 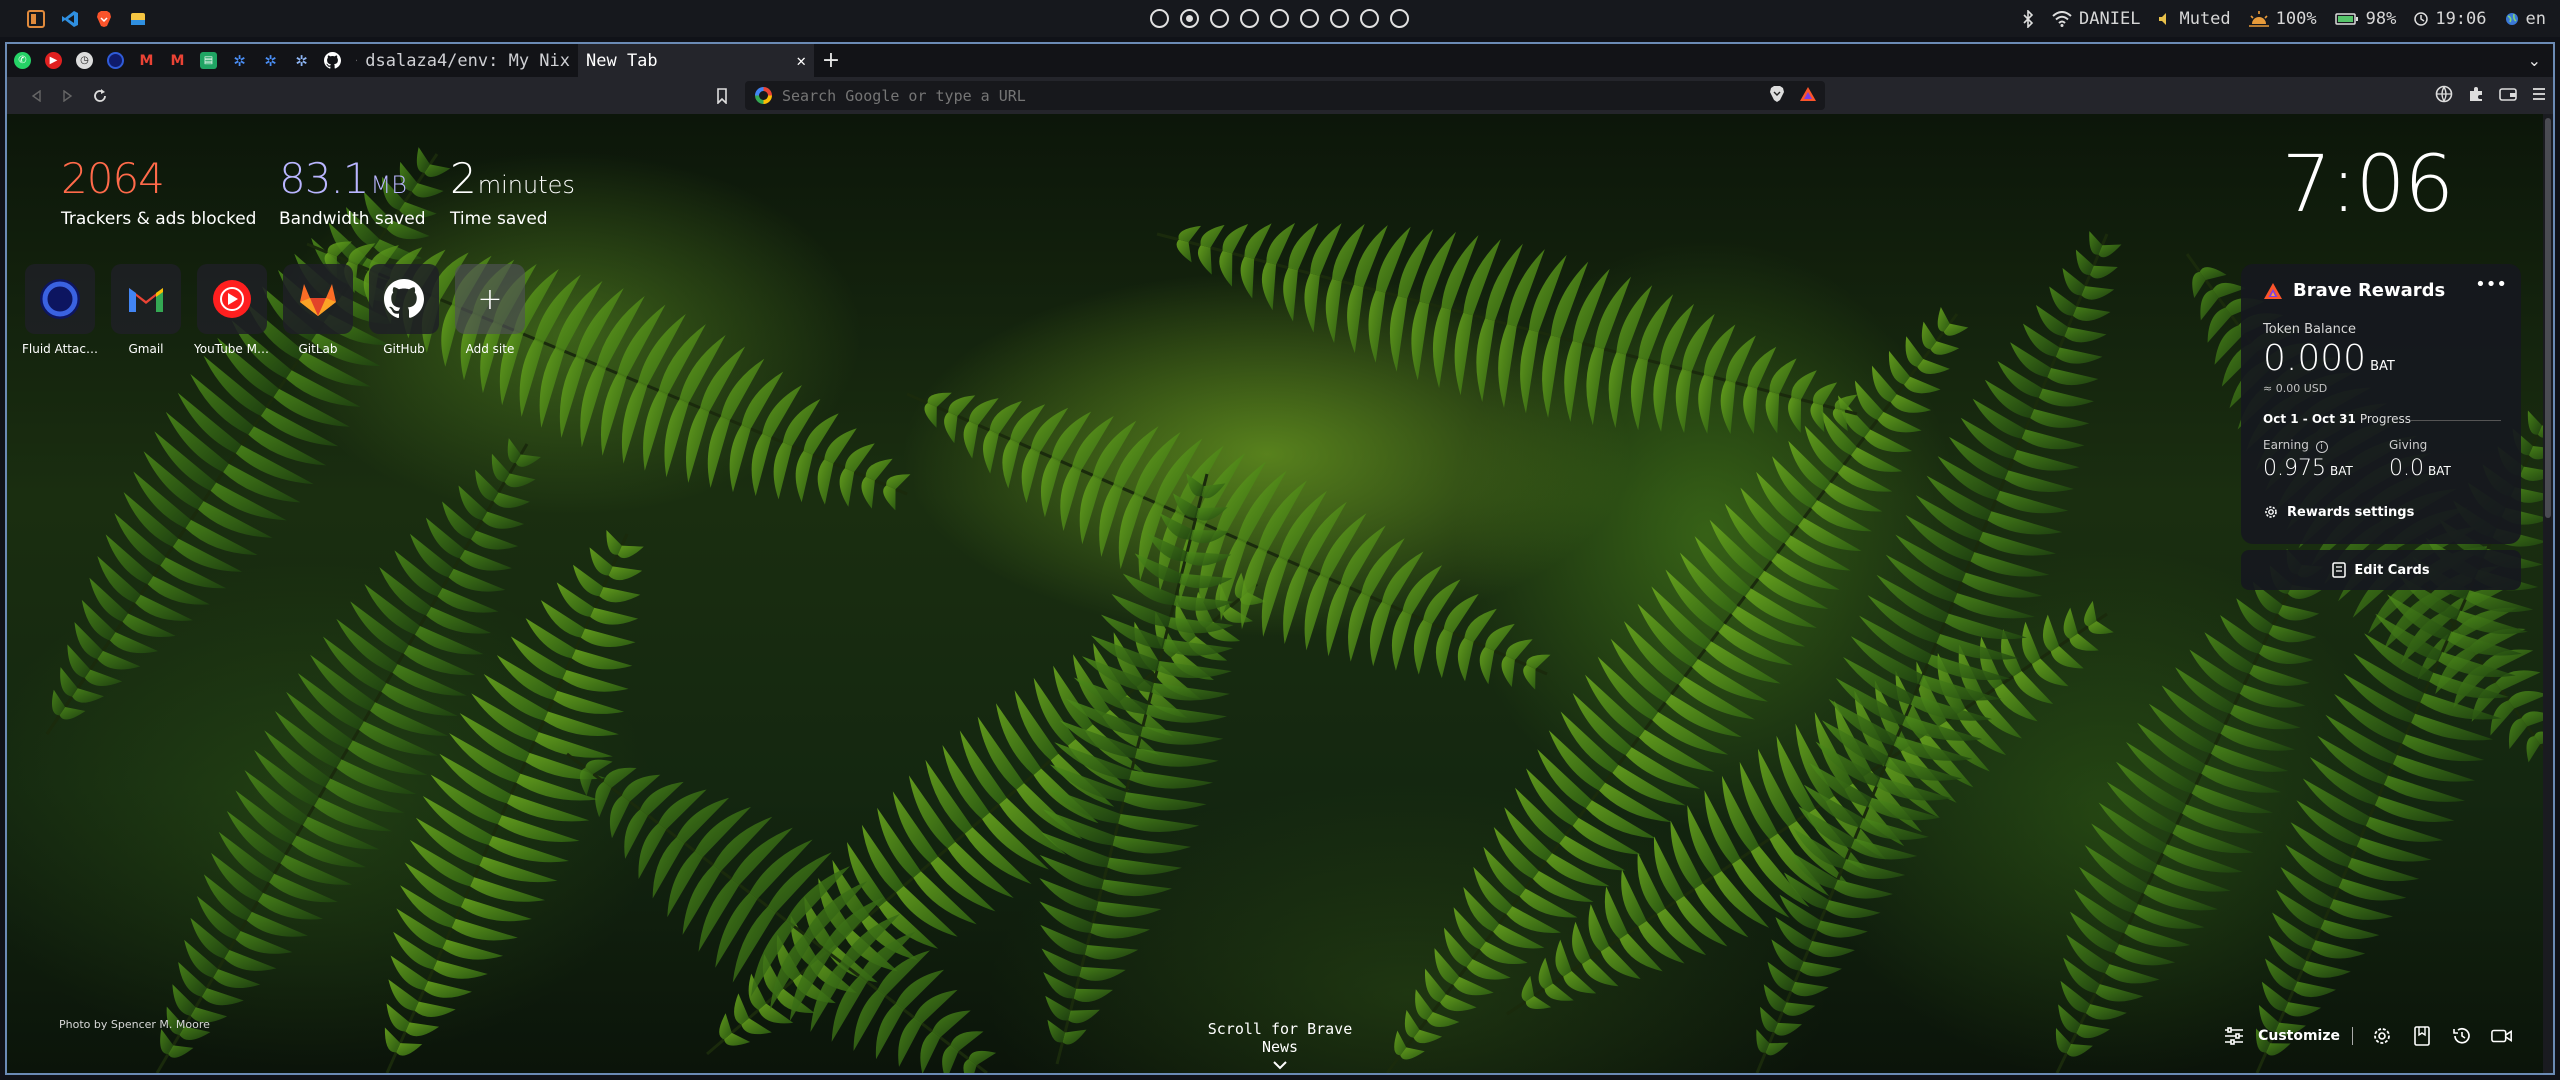 I want to click on toolbar-actions, so click(x=2491, y=95).